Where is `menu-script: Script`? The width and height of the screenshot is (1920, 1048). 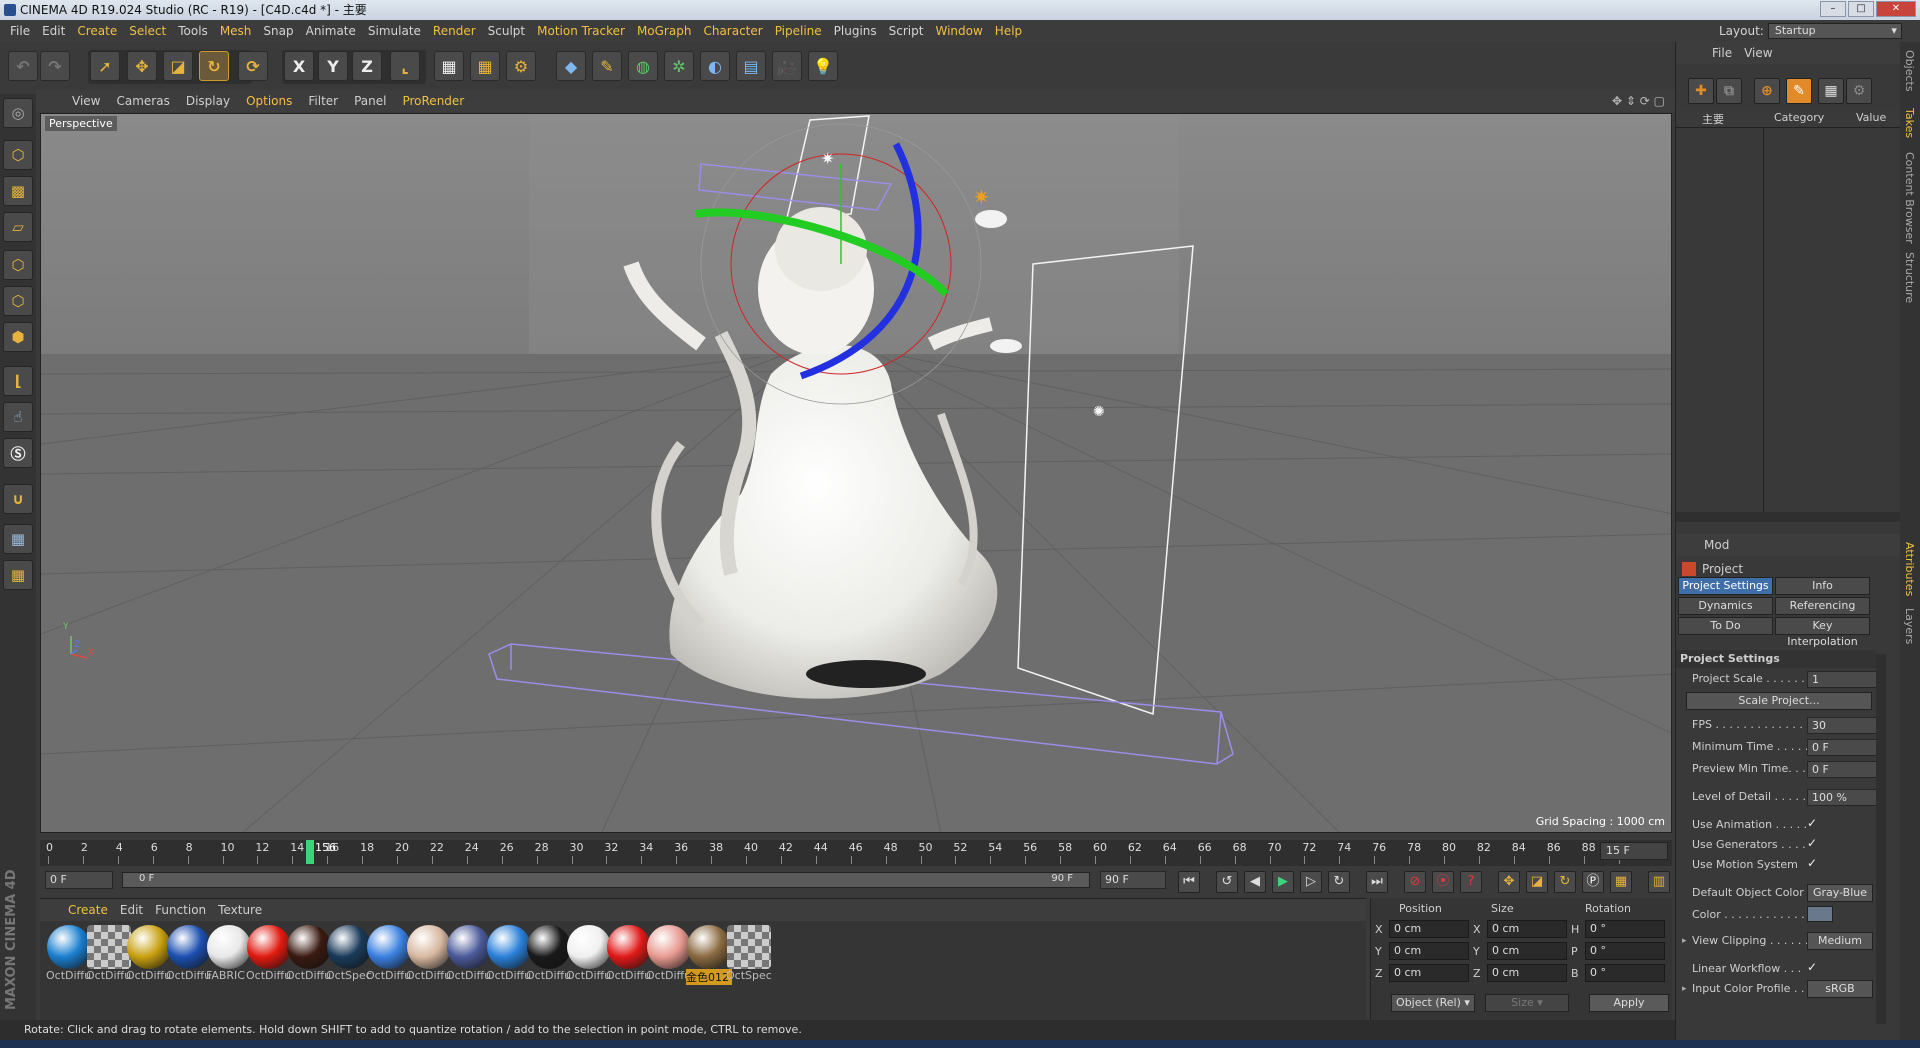 menu-script: Script is located at coordinates (906, 31).